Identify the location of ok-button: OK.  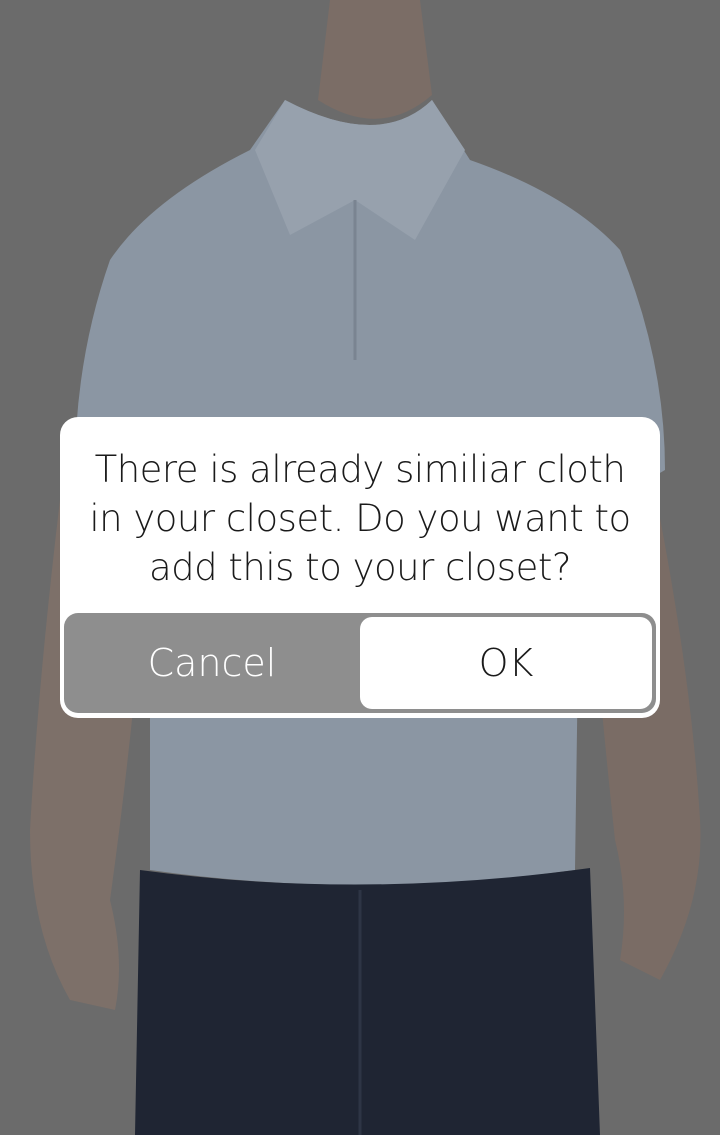
(506, 663).